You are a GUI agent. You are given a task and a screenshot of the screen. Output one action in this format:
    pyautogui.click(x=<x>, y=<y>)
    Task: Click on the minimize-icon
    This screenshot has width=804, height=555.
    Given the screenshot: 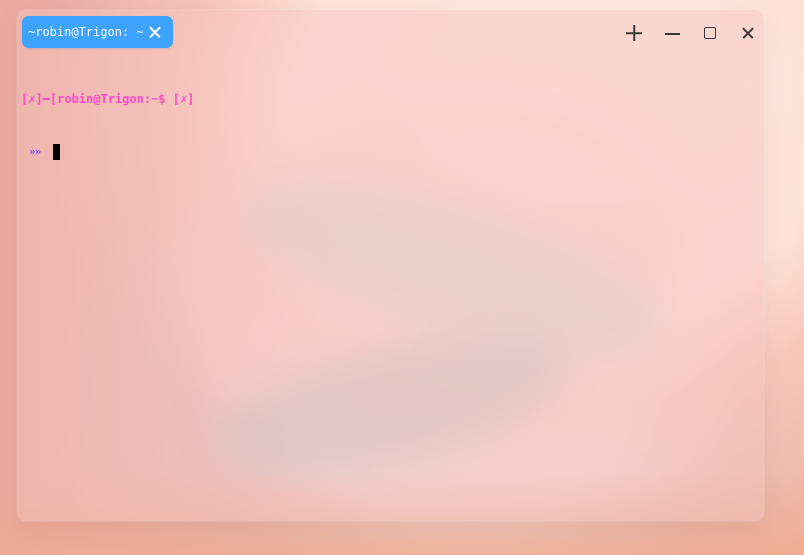 What is the action you would take?
    pyautogui.click(x=672, y=33)
    